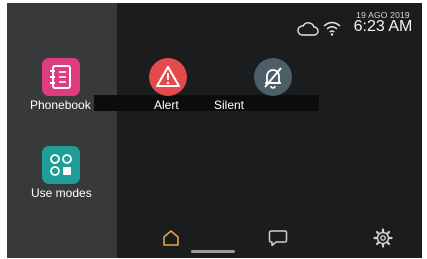 The image size is (427, 259). What do you see at coordinates (229, 105) in the screenshot?
I see `app-label-silent: Silent` at bounding box center [229, 105].